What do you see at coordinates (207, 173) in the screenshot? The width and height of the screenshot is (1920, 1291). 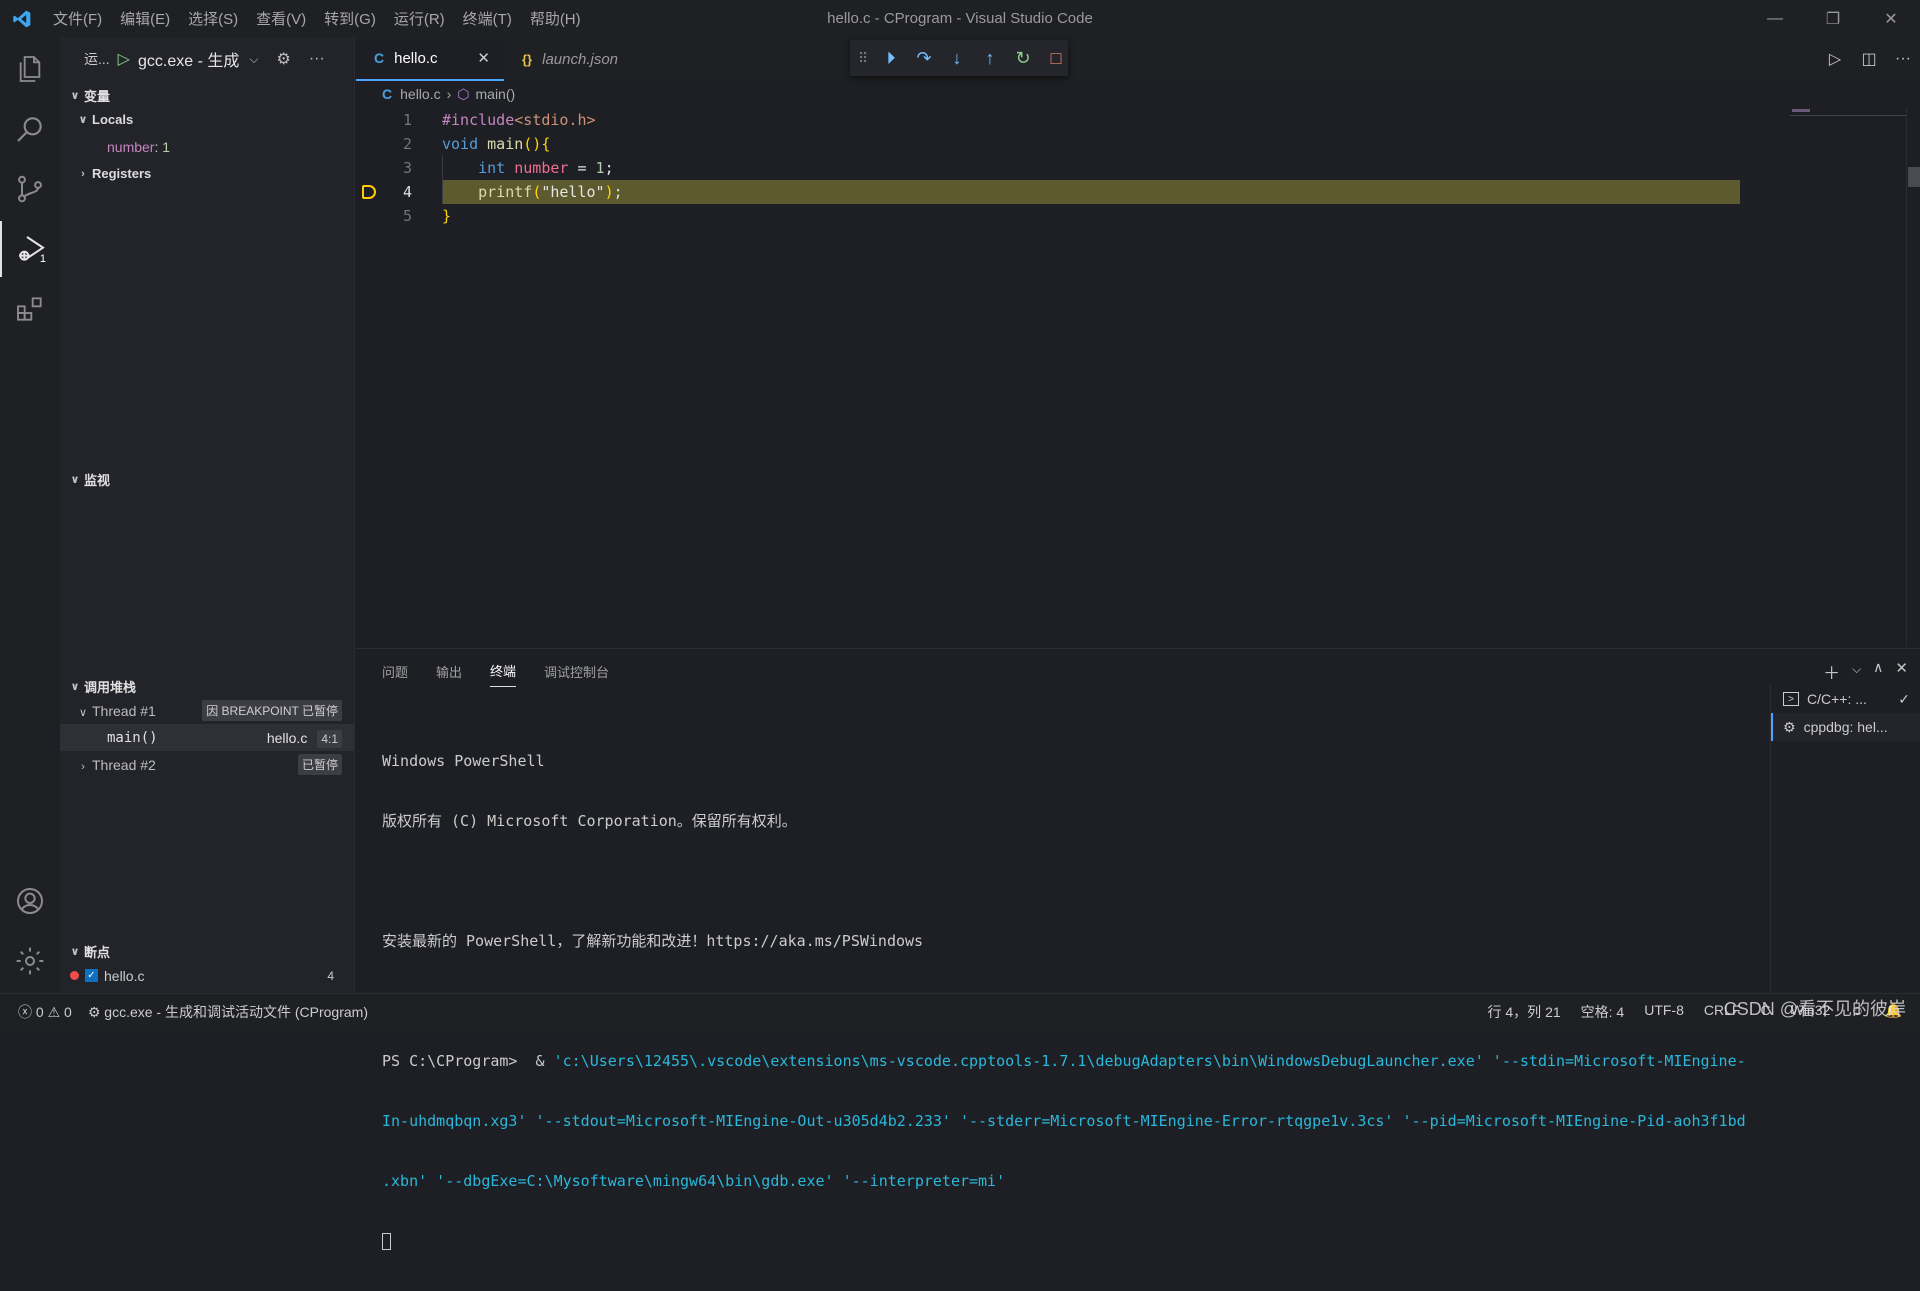 I see `registers-scope: › Registers` at bounding box center [207, 173].